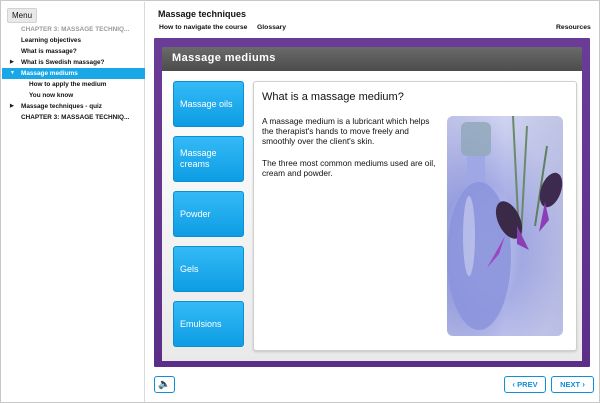 The height and width of the screenshot is (403, 600). I want to click on sidebar-item-label: You now know, so click(51, 95).